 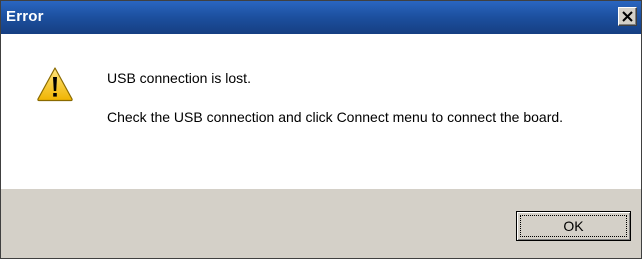 I want to click on close-icon, so click(x=627, y=16).